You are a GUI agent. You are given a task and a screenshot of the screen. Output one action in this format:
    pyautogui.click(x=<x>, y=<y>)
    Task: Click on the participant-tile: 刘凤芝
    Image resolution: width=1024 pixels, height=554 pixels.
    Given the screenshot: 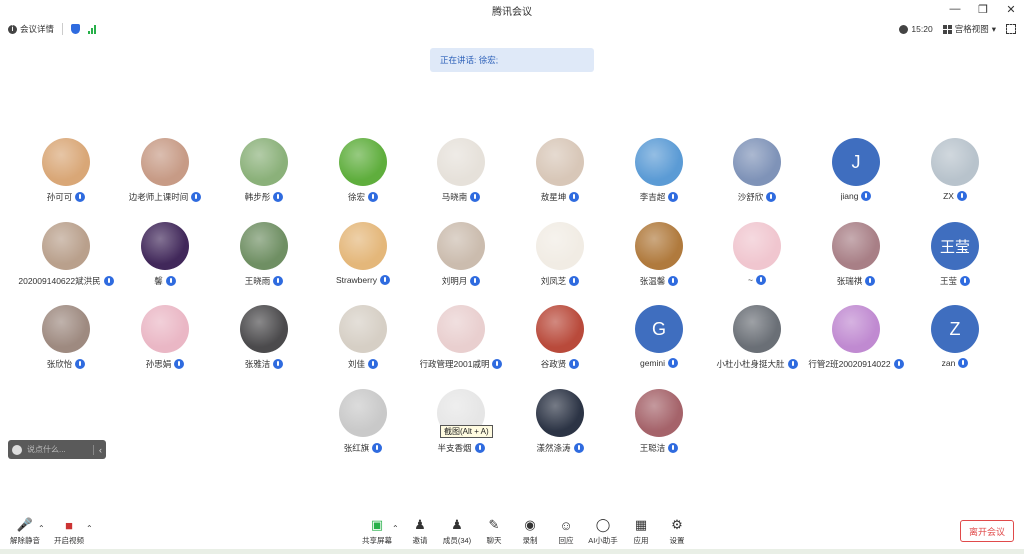 What is the action you would take?
    pyautogui.click(x=560, y=257)
    